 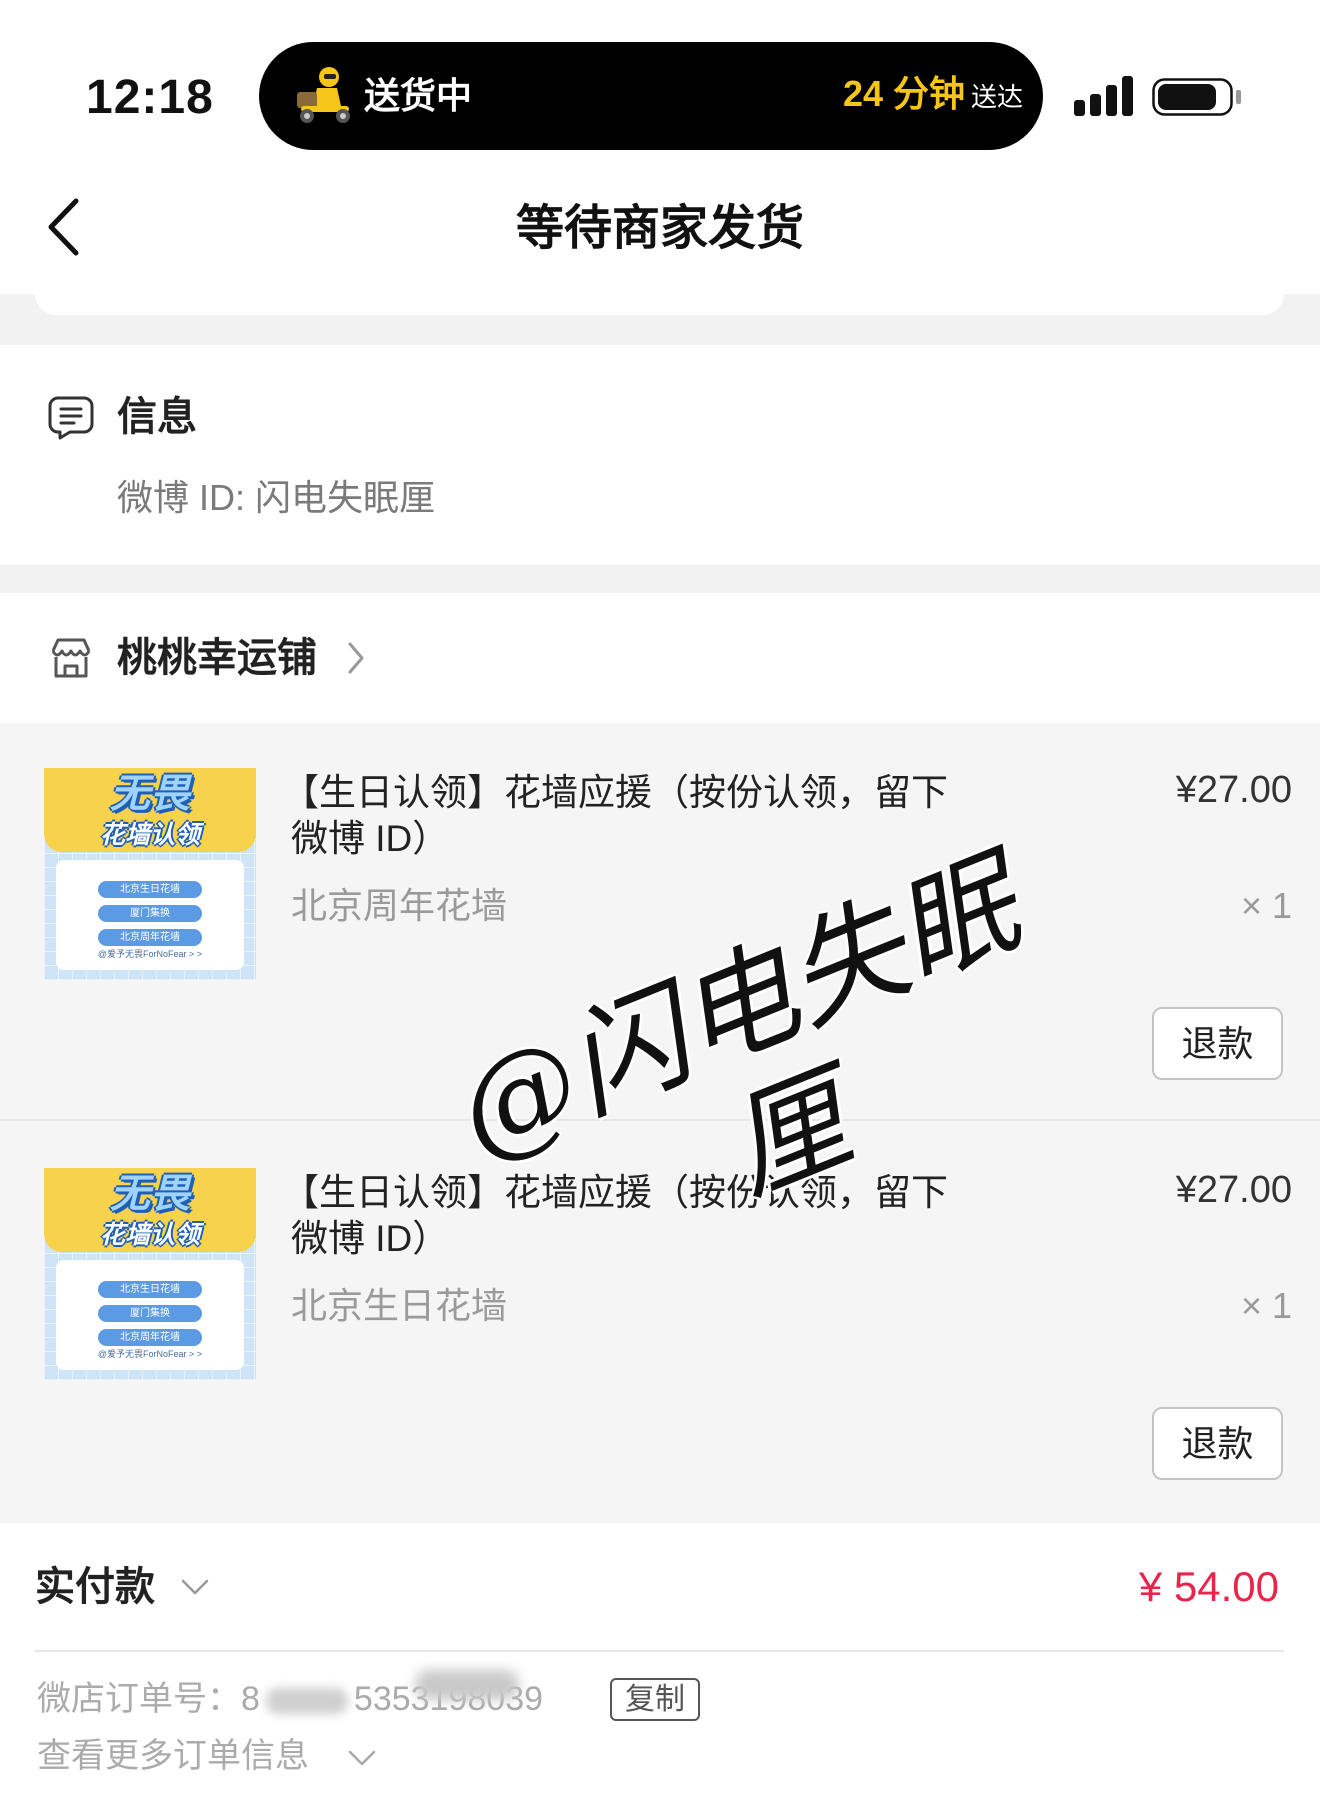 What do you see at coordinates (660, 1120) in the screenshot?
I see `item-divider` at bounding box center [660, 1120].